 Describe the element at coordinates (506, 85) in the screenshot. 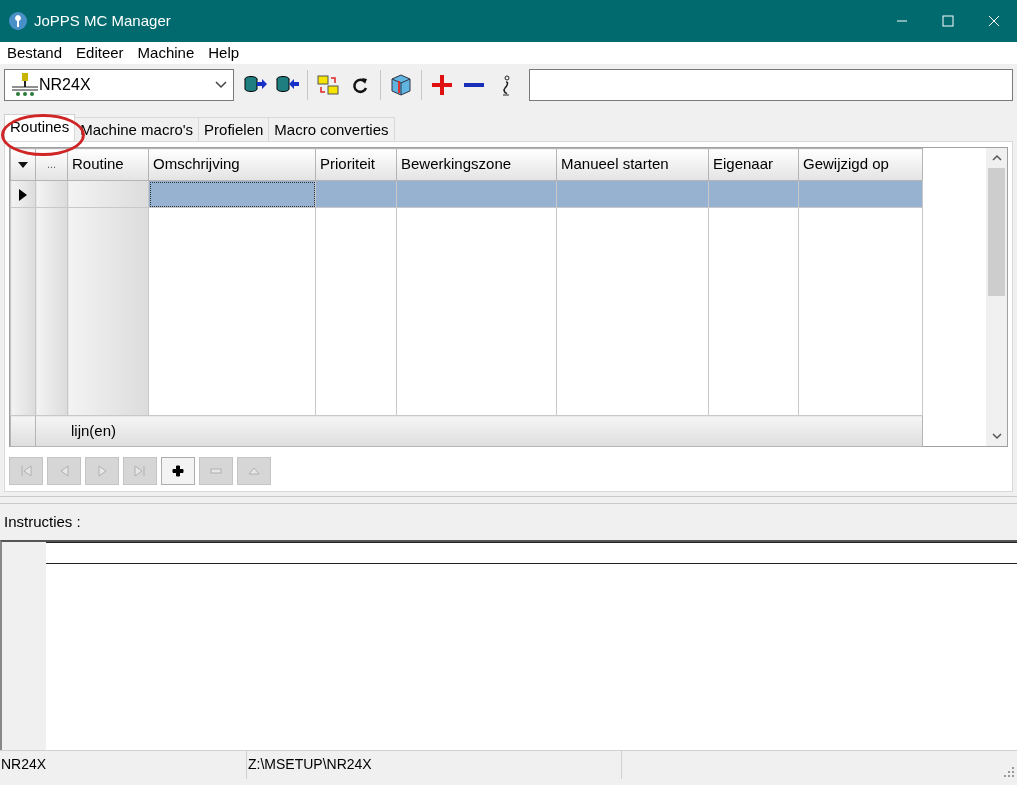

I see `info-icon` at that location.